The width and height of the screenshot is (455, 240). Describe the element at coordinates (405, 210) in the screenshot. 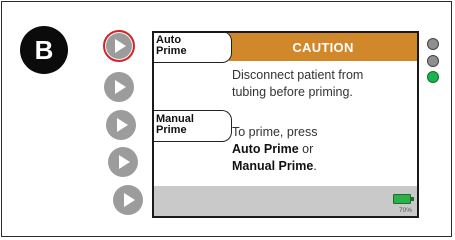

I see `battery-level-label: 70%` at that location.